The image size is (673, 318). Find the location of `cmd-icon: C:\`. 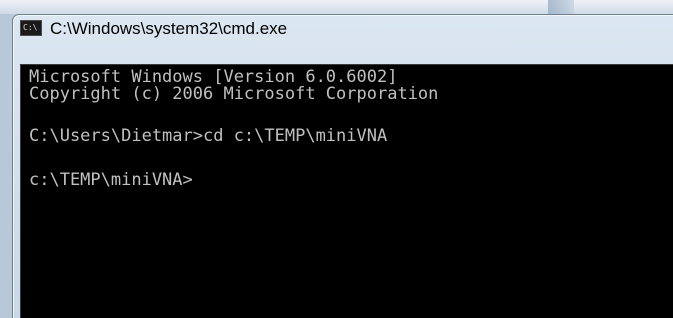

cmd-icon: C:\ is located at coordinates (31, 28).